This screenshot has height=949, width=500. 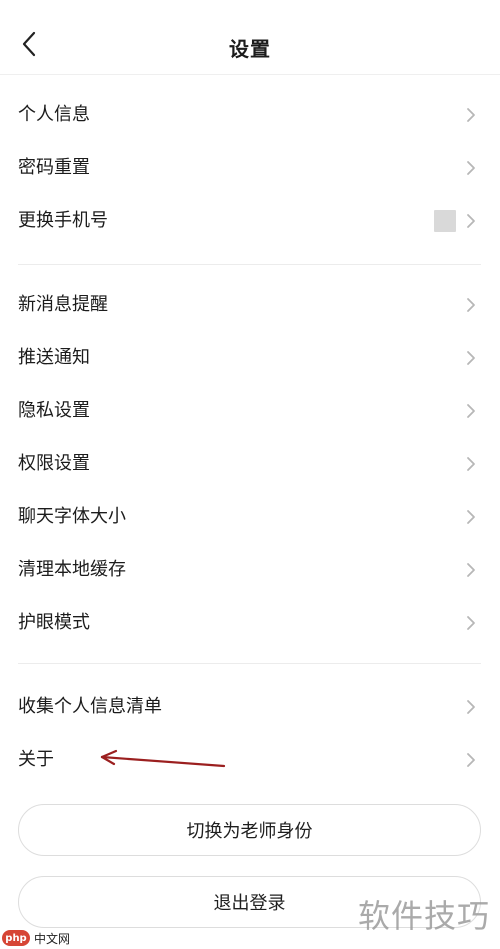 What do you see at coordinates (54, 357) in the screenshot?
I see `settings-item-label: 推送通知` at bounding box center [54, 357].